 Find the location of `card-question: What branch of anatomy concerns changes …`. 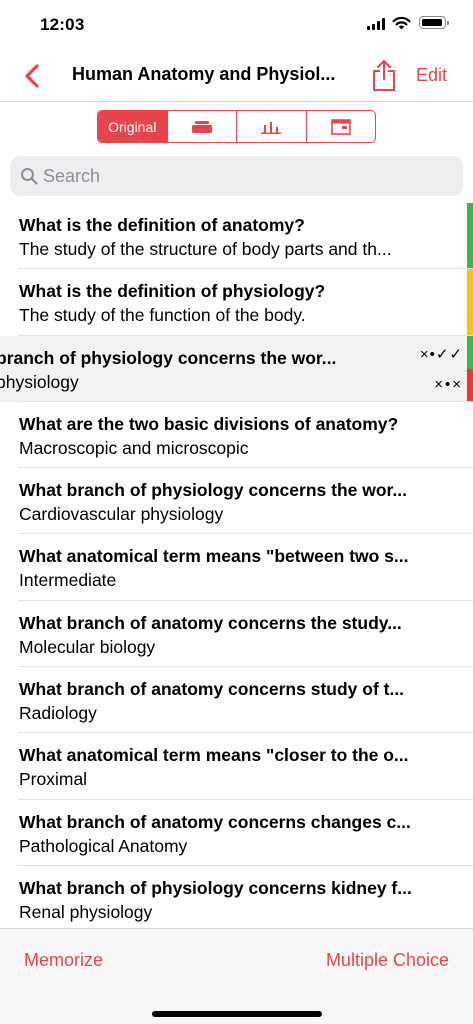

card-question: What branch of anatomy concerns changes … is located at coordinates (215, 821).